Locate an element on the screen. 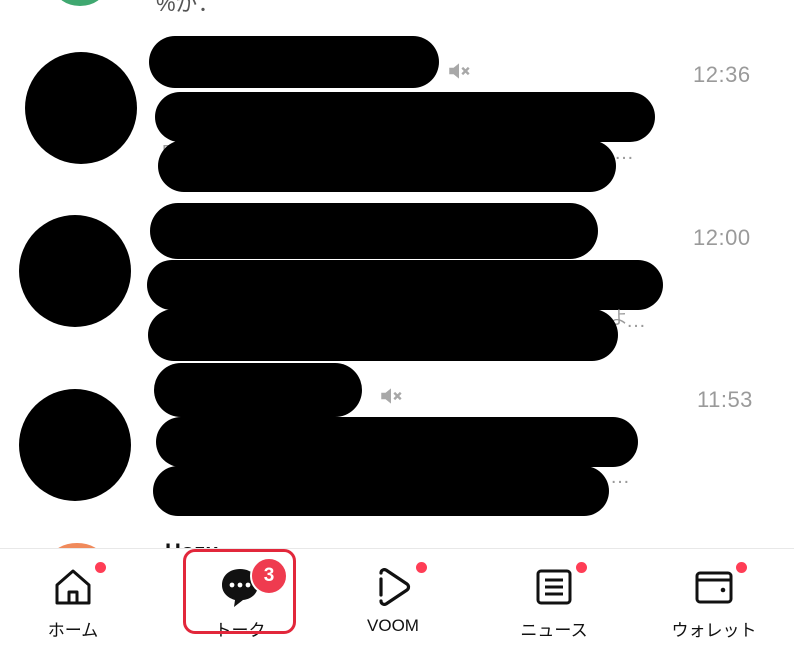  home-icon is located at coordinates (73, 587).